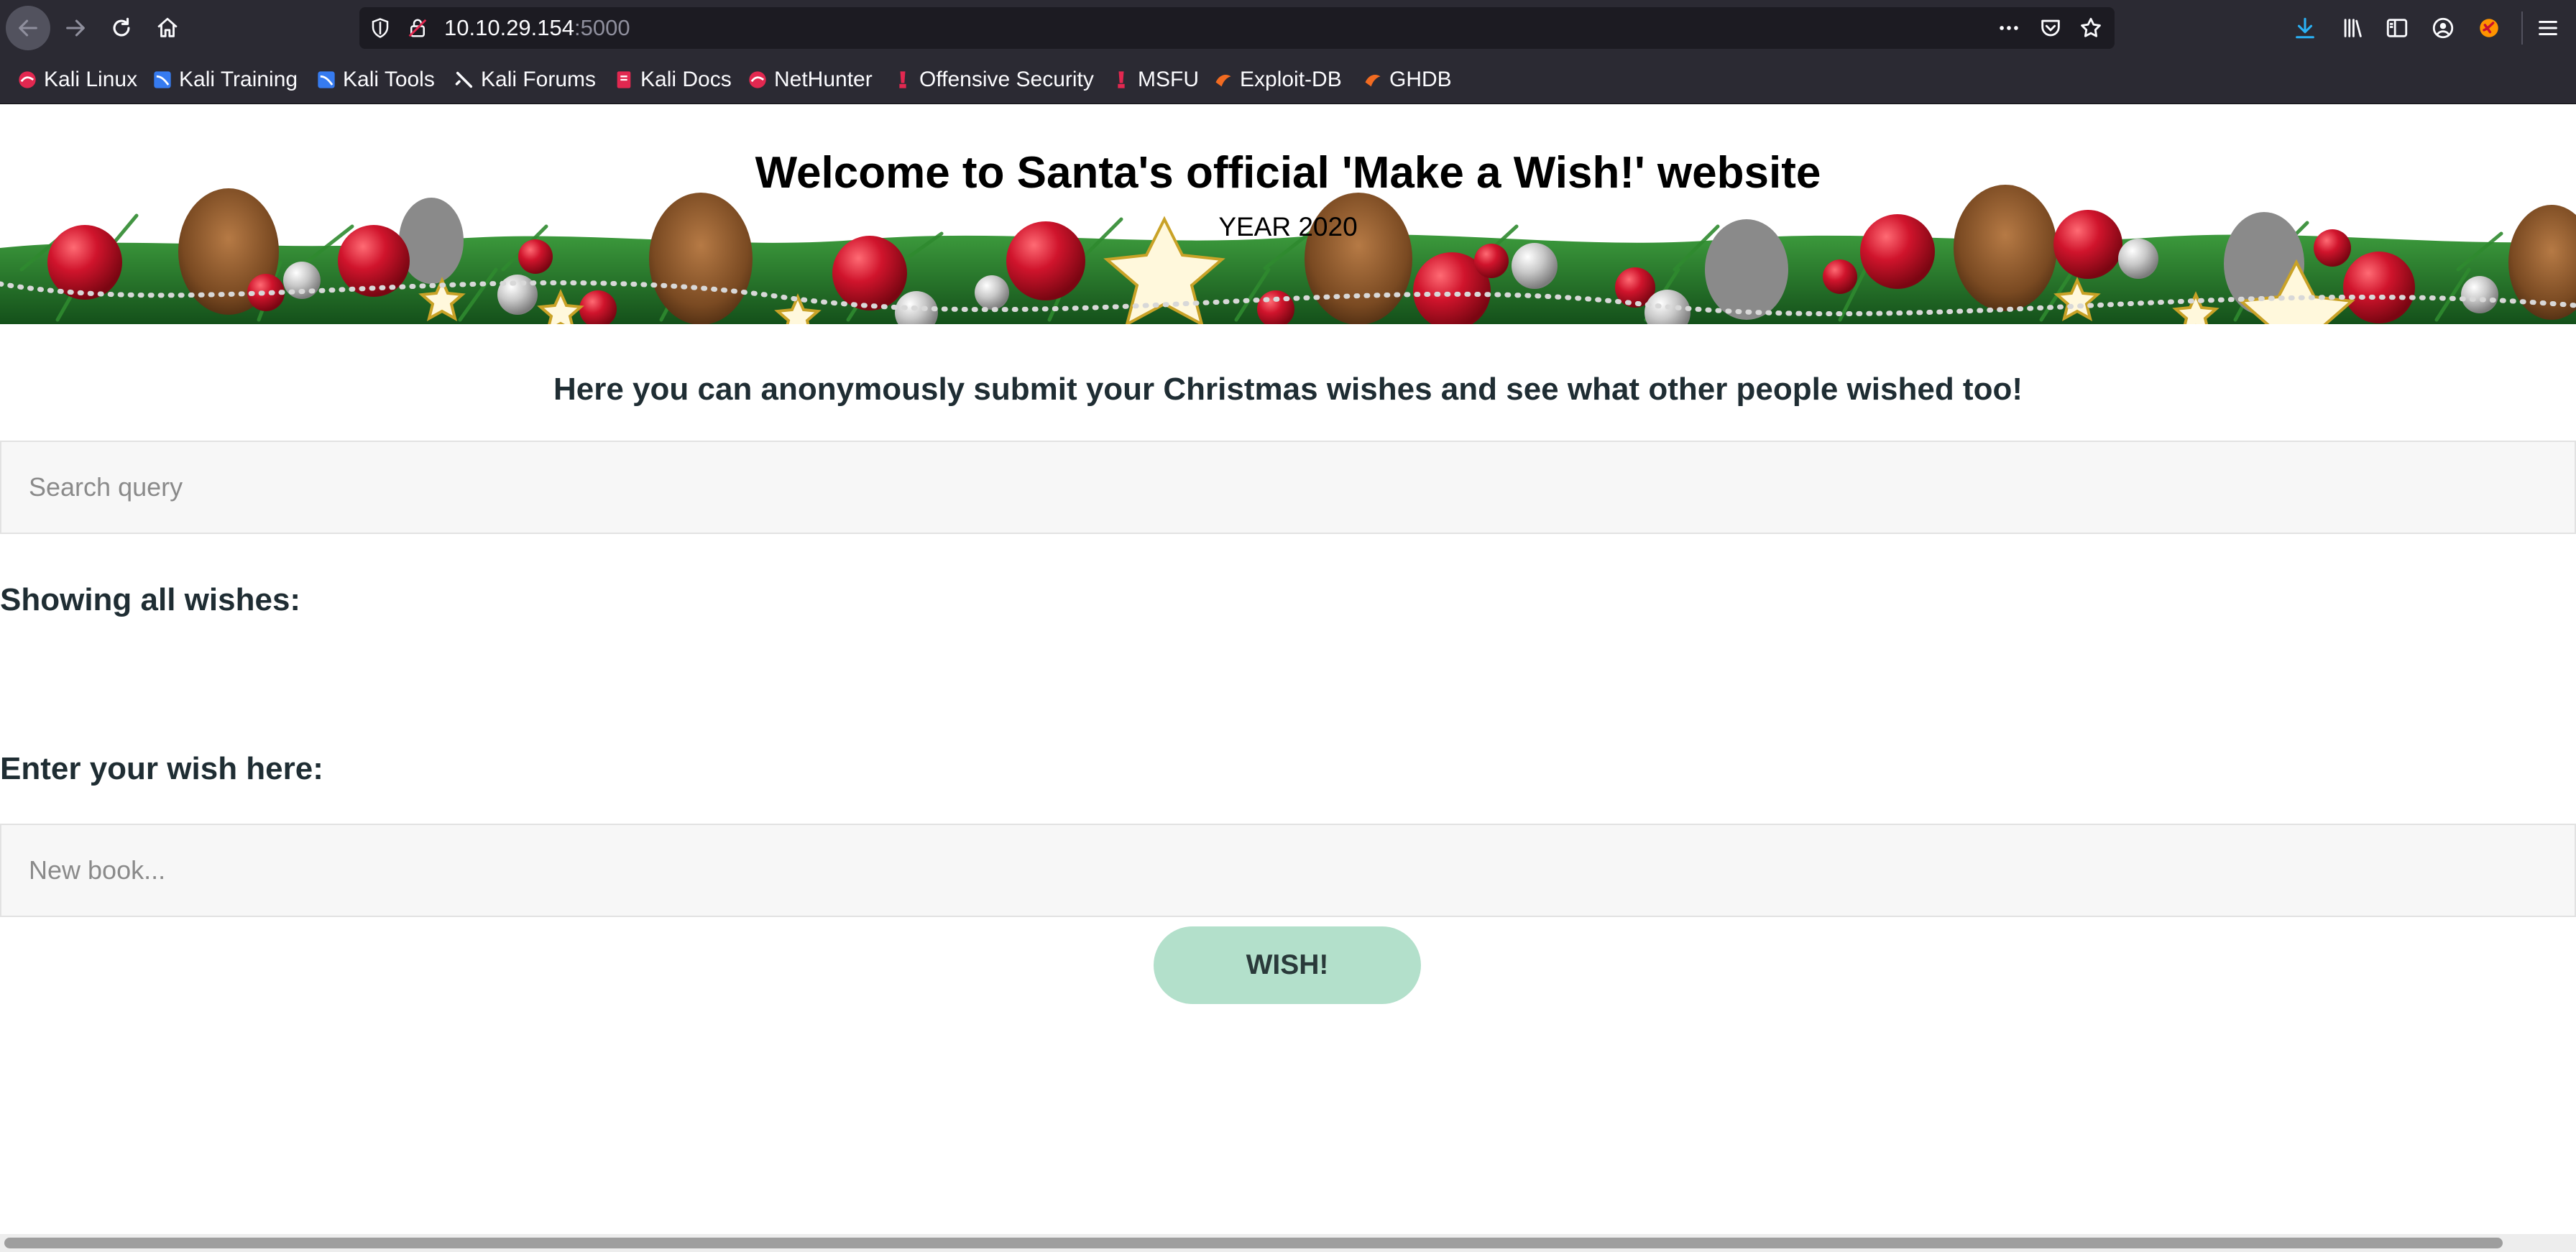 The image size is (2576, 1252). Describe the element at coordinates (27, 79) in the screenshot. I see `kali-dragon-icon` at that location.